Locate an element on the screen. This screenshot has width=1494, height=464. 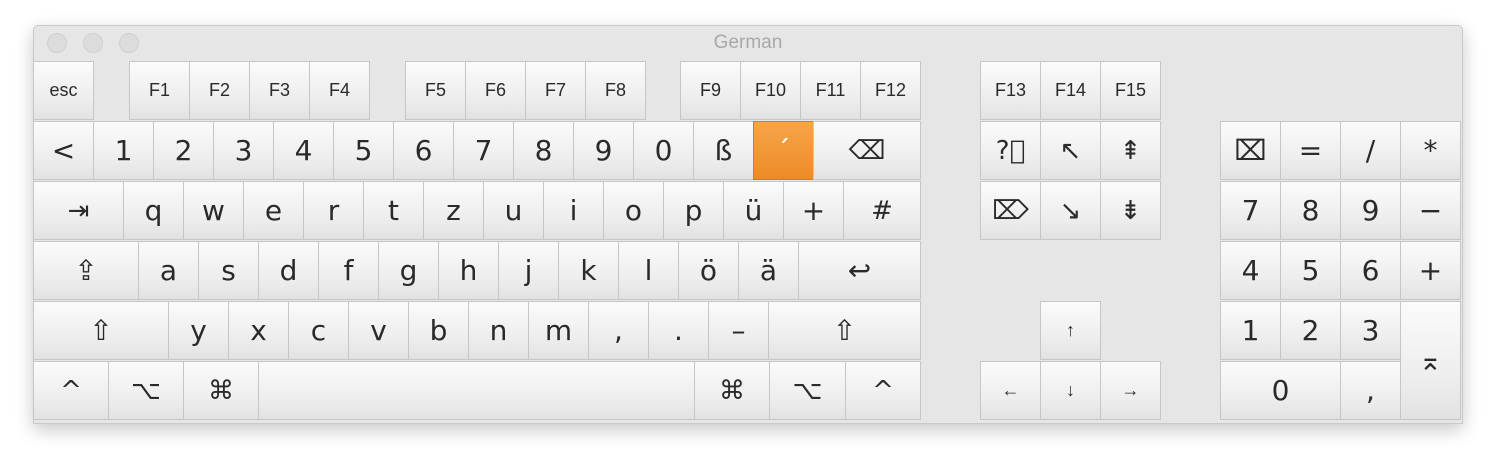
key-number-row-10: 0 is located at coordinates (663, 150).